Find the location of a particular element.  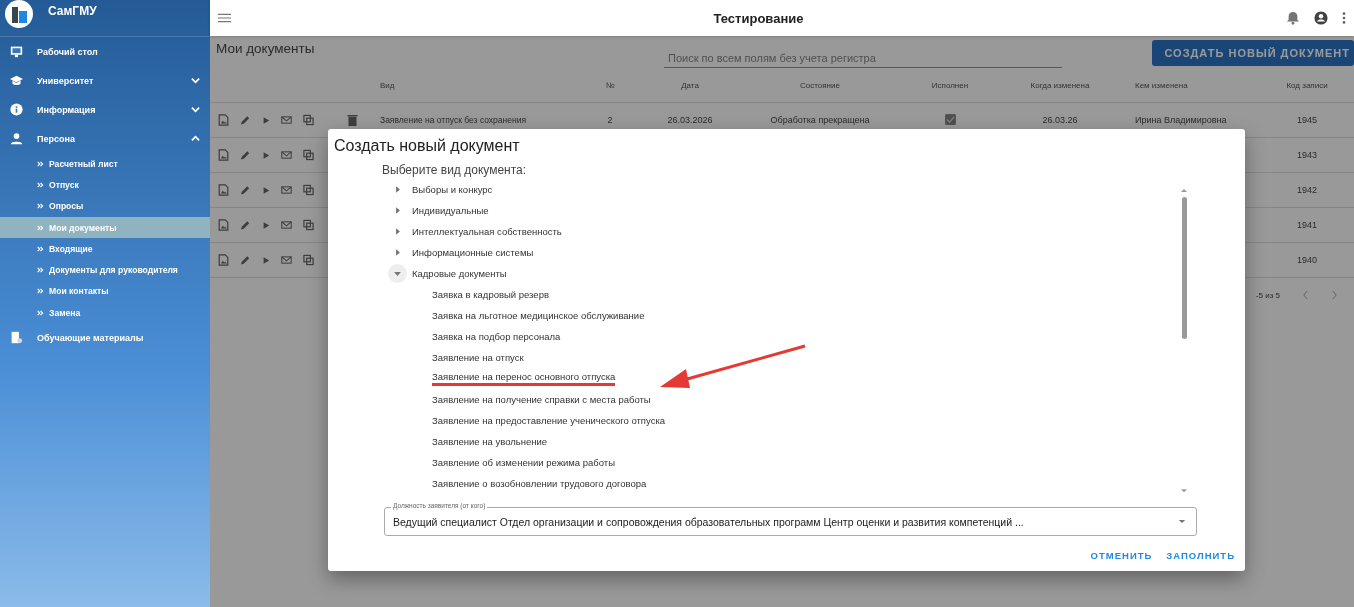

sidebar-item: Персона is located at coordinates (105, 138).